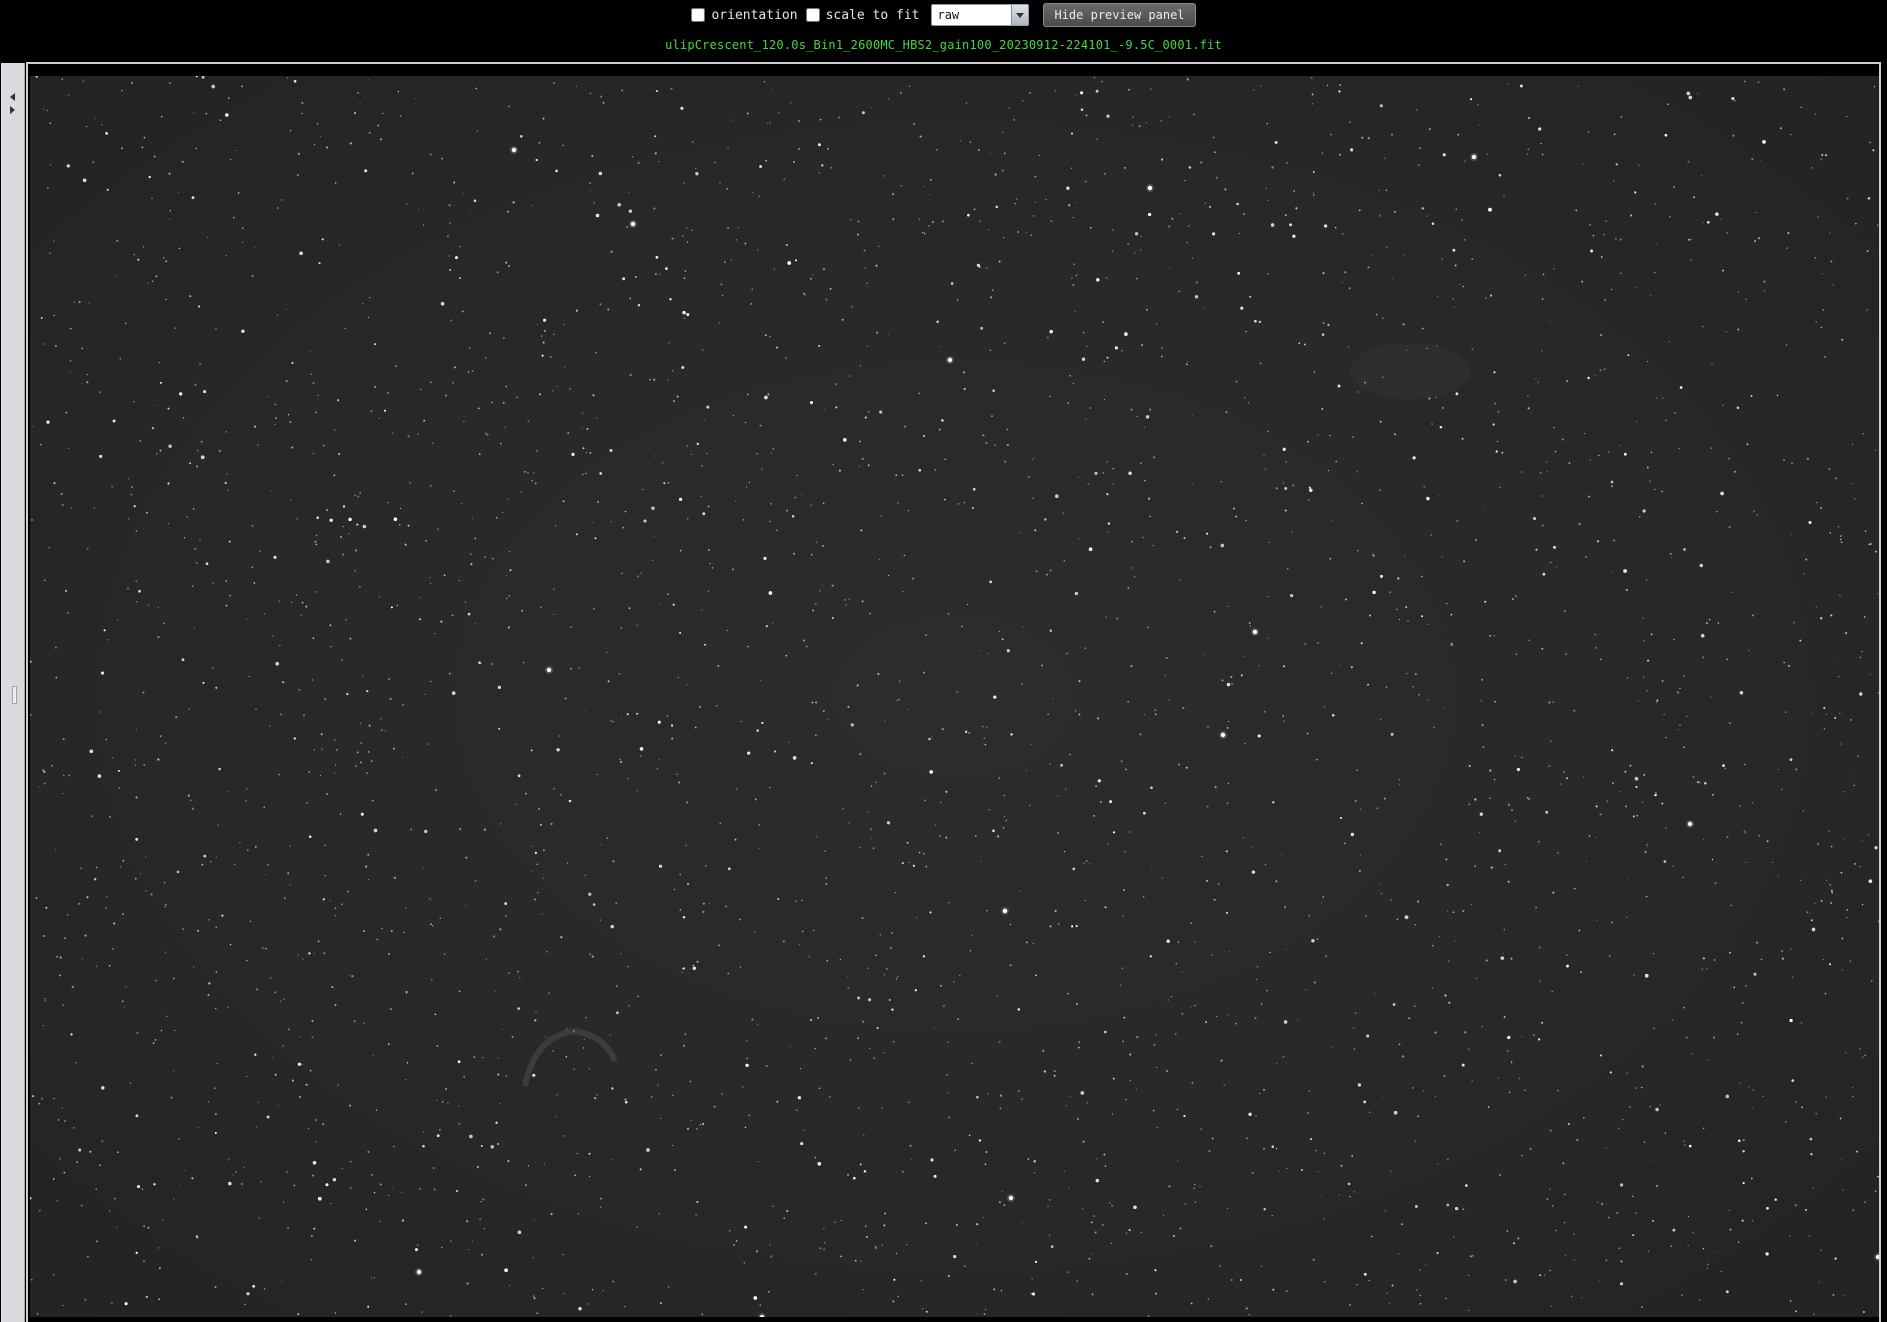 This screenshot has width=1887, height=1322. I want to click on hide-preview-panel-button: Hide preview panel, so click(1119, 15).